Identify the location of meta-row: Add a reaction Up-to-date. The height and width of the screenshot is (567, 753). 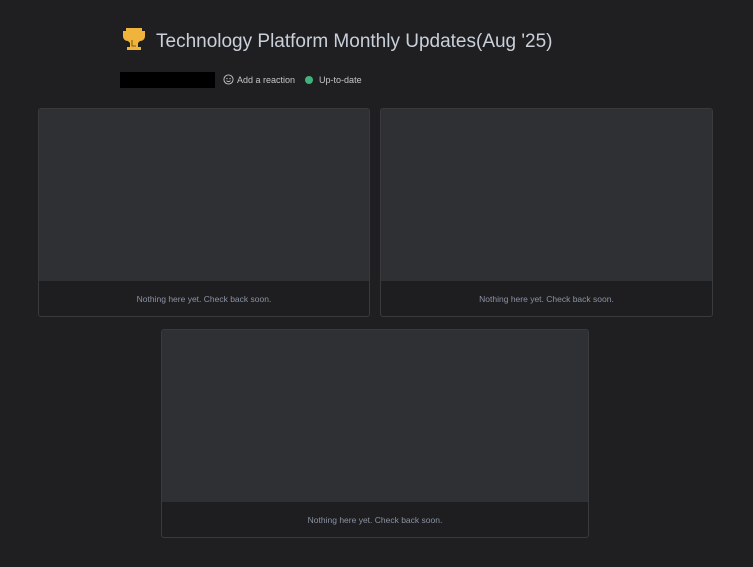
(241, 80).